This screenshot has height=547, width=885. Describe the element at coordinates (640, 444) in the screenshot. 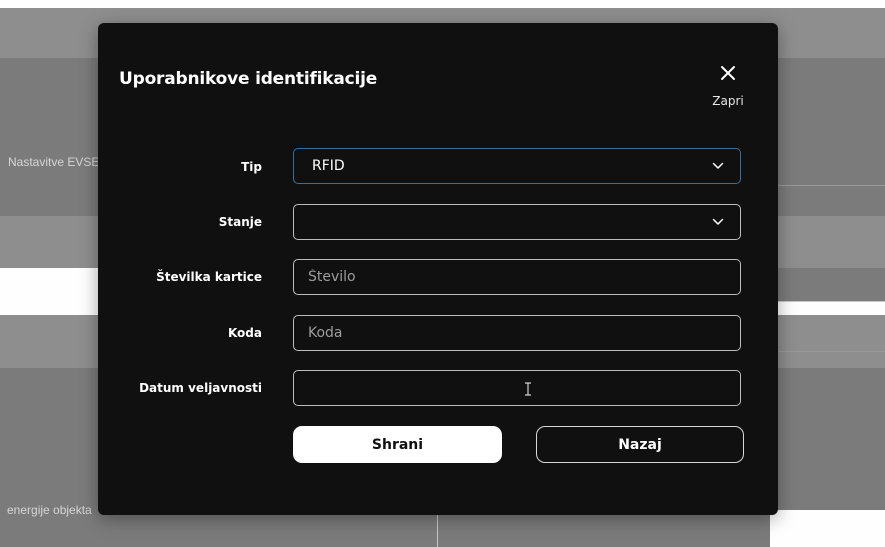

I see `back-button: Nazaj` at that location.